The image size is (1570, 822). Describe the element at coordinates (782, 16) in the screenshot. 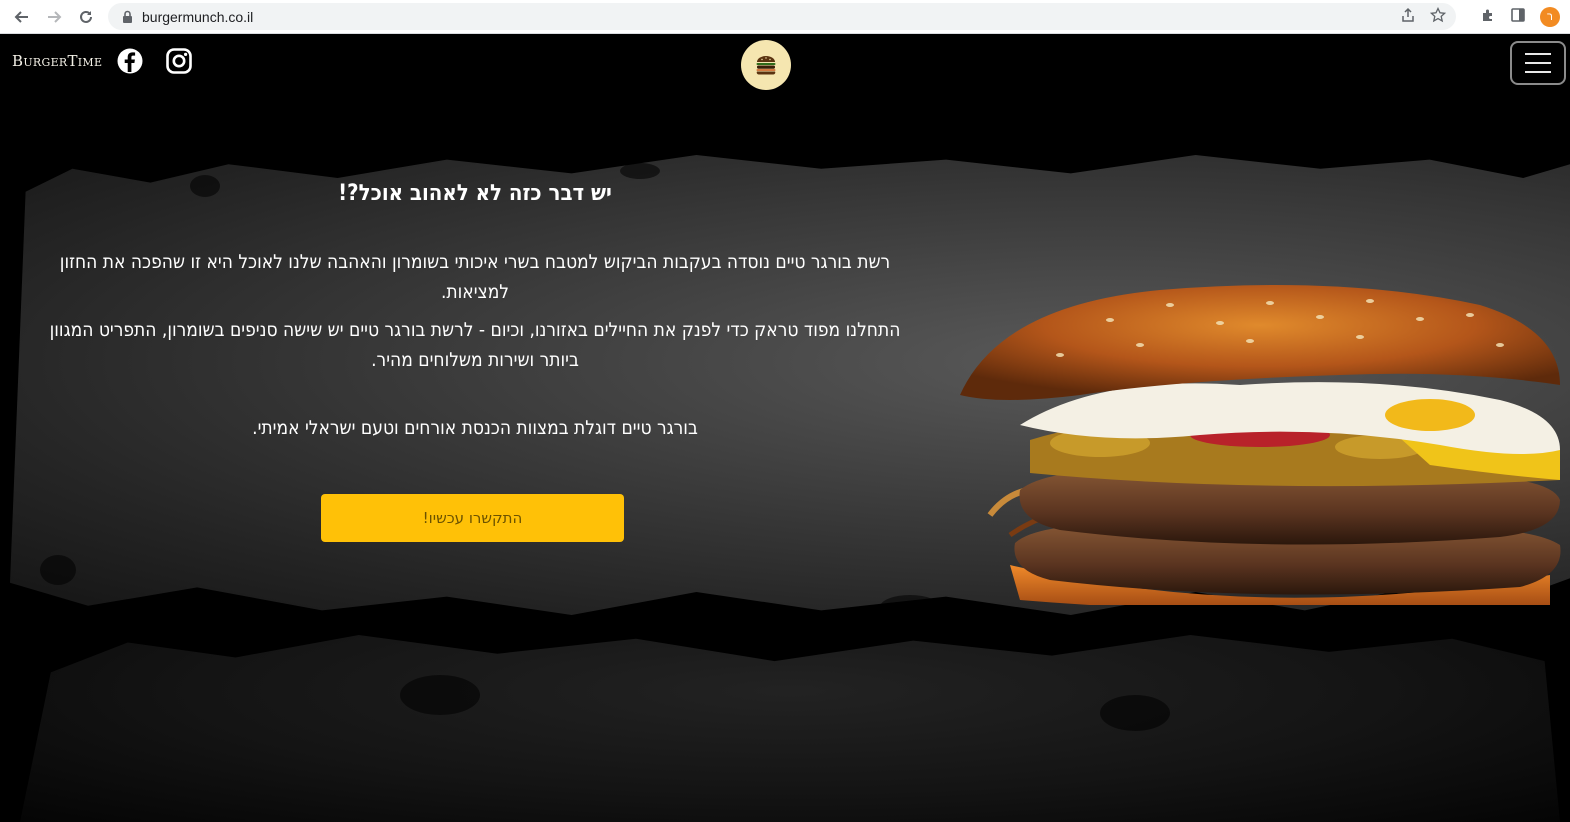

I see `address-bar: burgermunch.co.il` at that location.